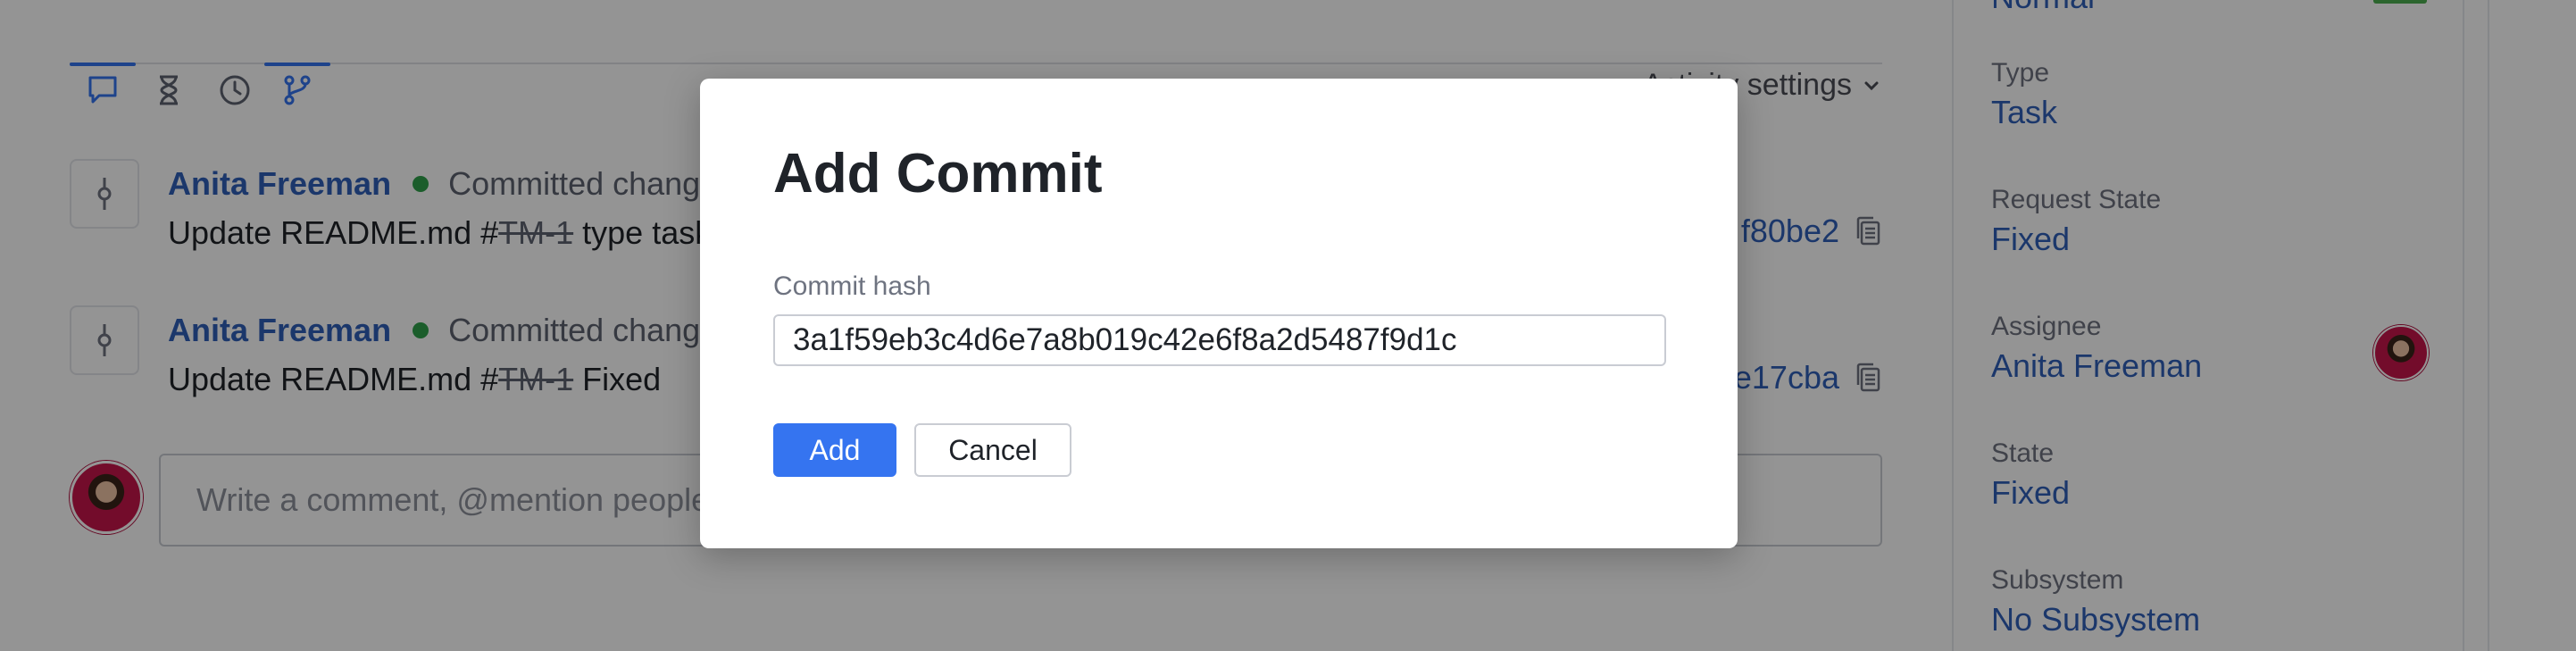  What do you see at coordinates (852, 286) in the screenshot?
I see `commit-hash-label: Commit hash` at bounding box center [852, 286].